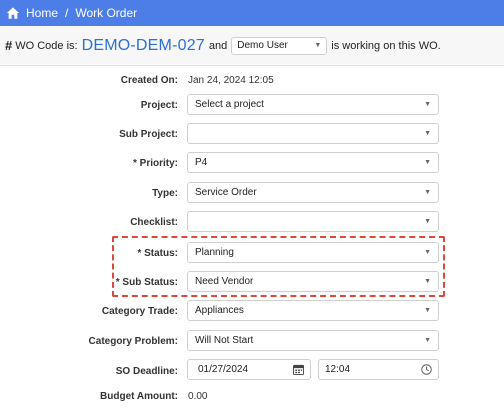 This screenshot has height=413, width=504. I want to click on created-on-value: Jan 24, 2024 12:05, so click(231, 80).